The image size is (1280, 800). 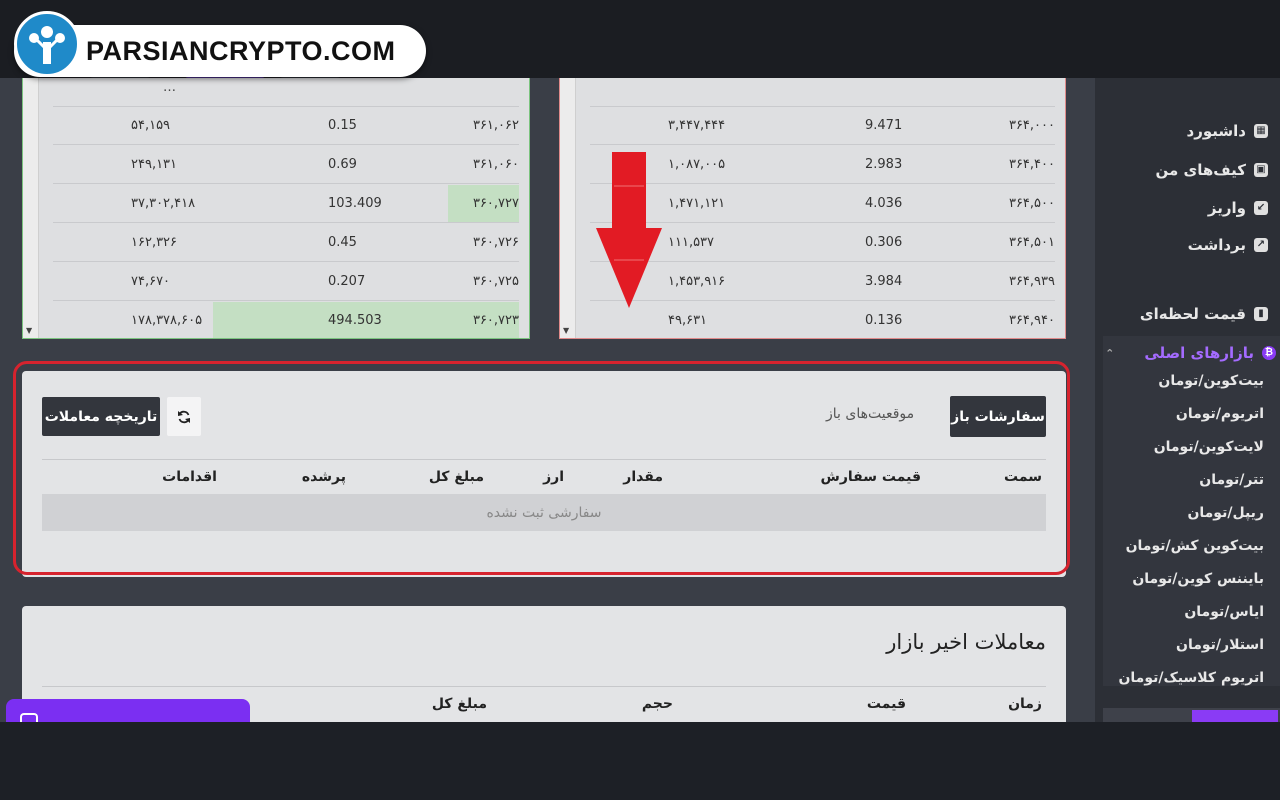 I want to click on cell-price: ۳۶۰,۷۲۷, so click(x=495, y=203).